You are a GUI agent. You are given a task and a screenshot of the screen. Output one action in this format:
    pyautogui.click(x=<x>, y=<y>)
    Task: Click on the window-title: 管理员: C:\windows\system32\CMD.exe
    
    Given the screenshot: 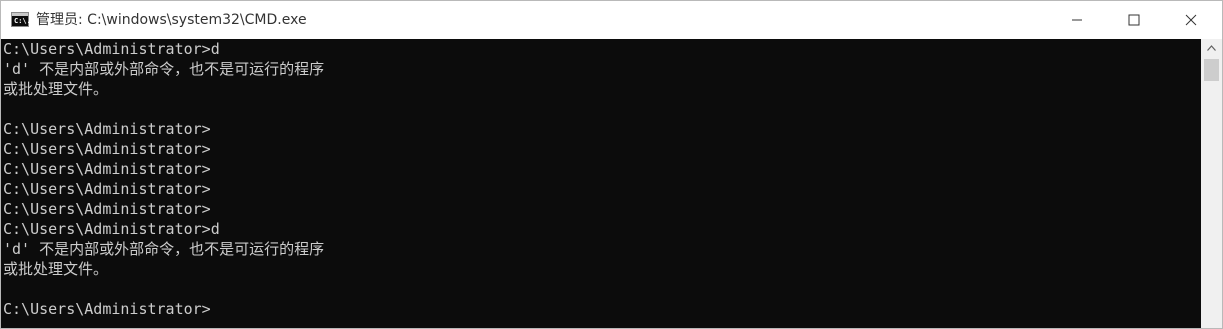 What is the action you would take?
    pyautogui.click(x=171, y=20)
    